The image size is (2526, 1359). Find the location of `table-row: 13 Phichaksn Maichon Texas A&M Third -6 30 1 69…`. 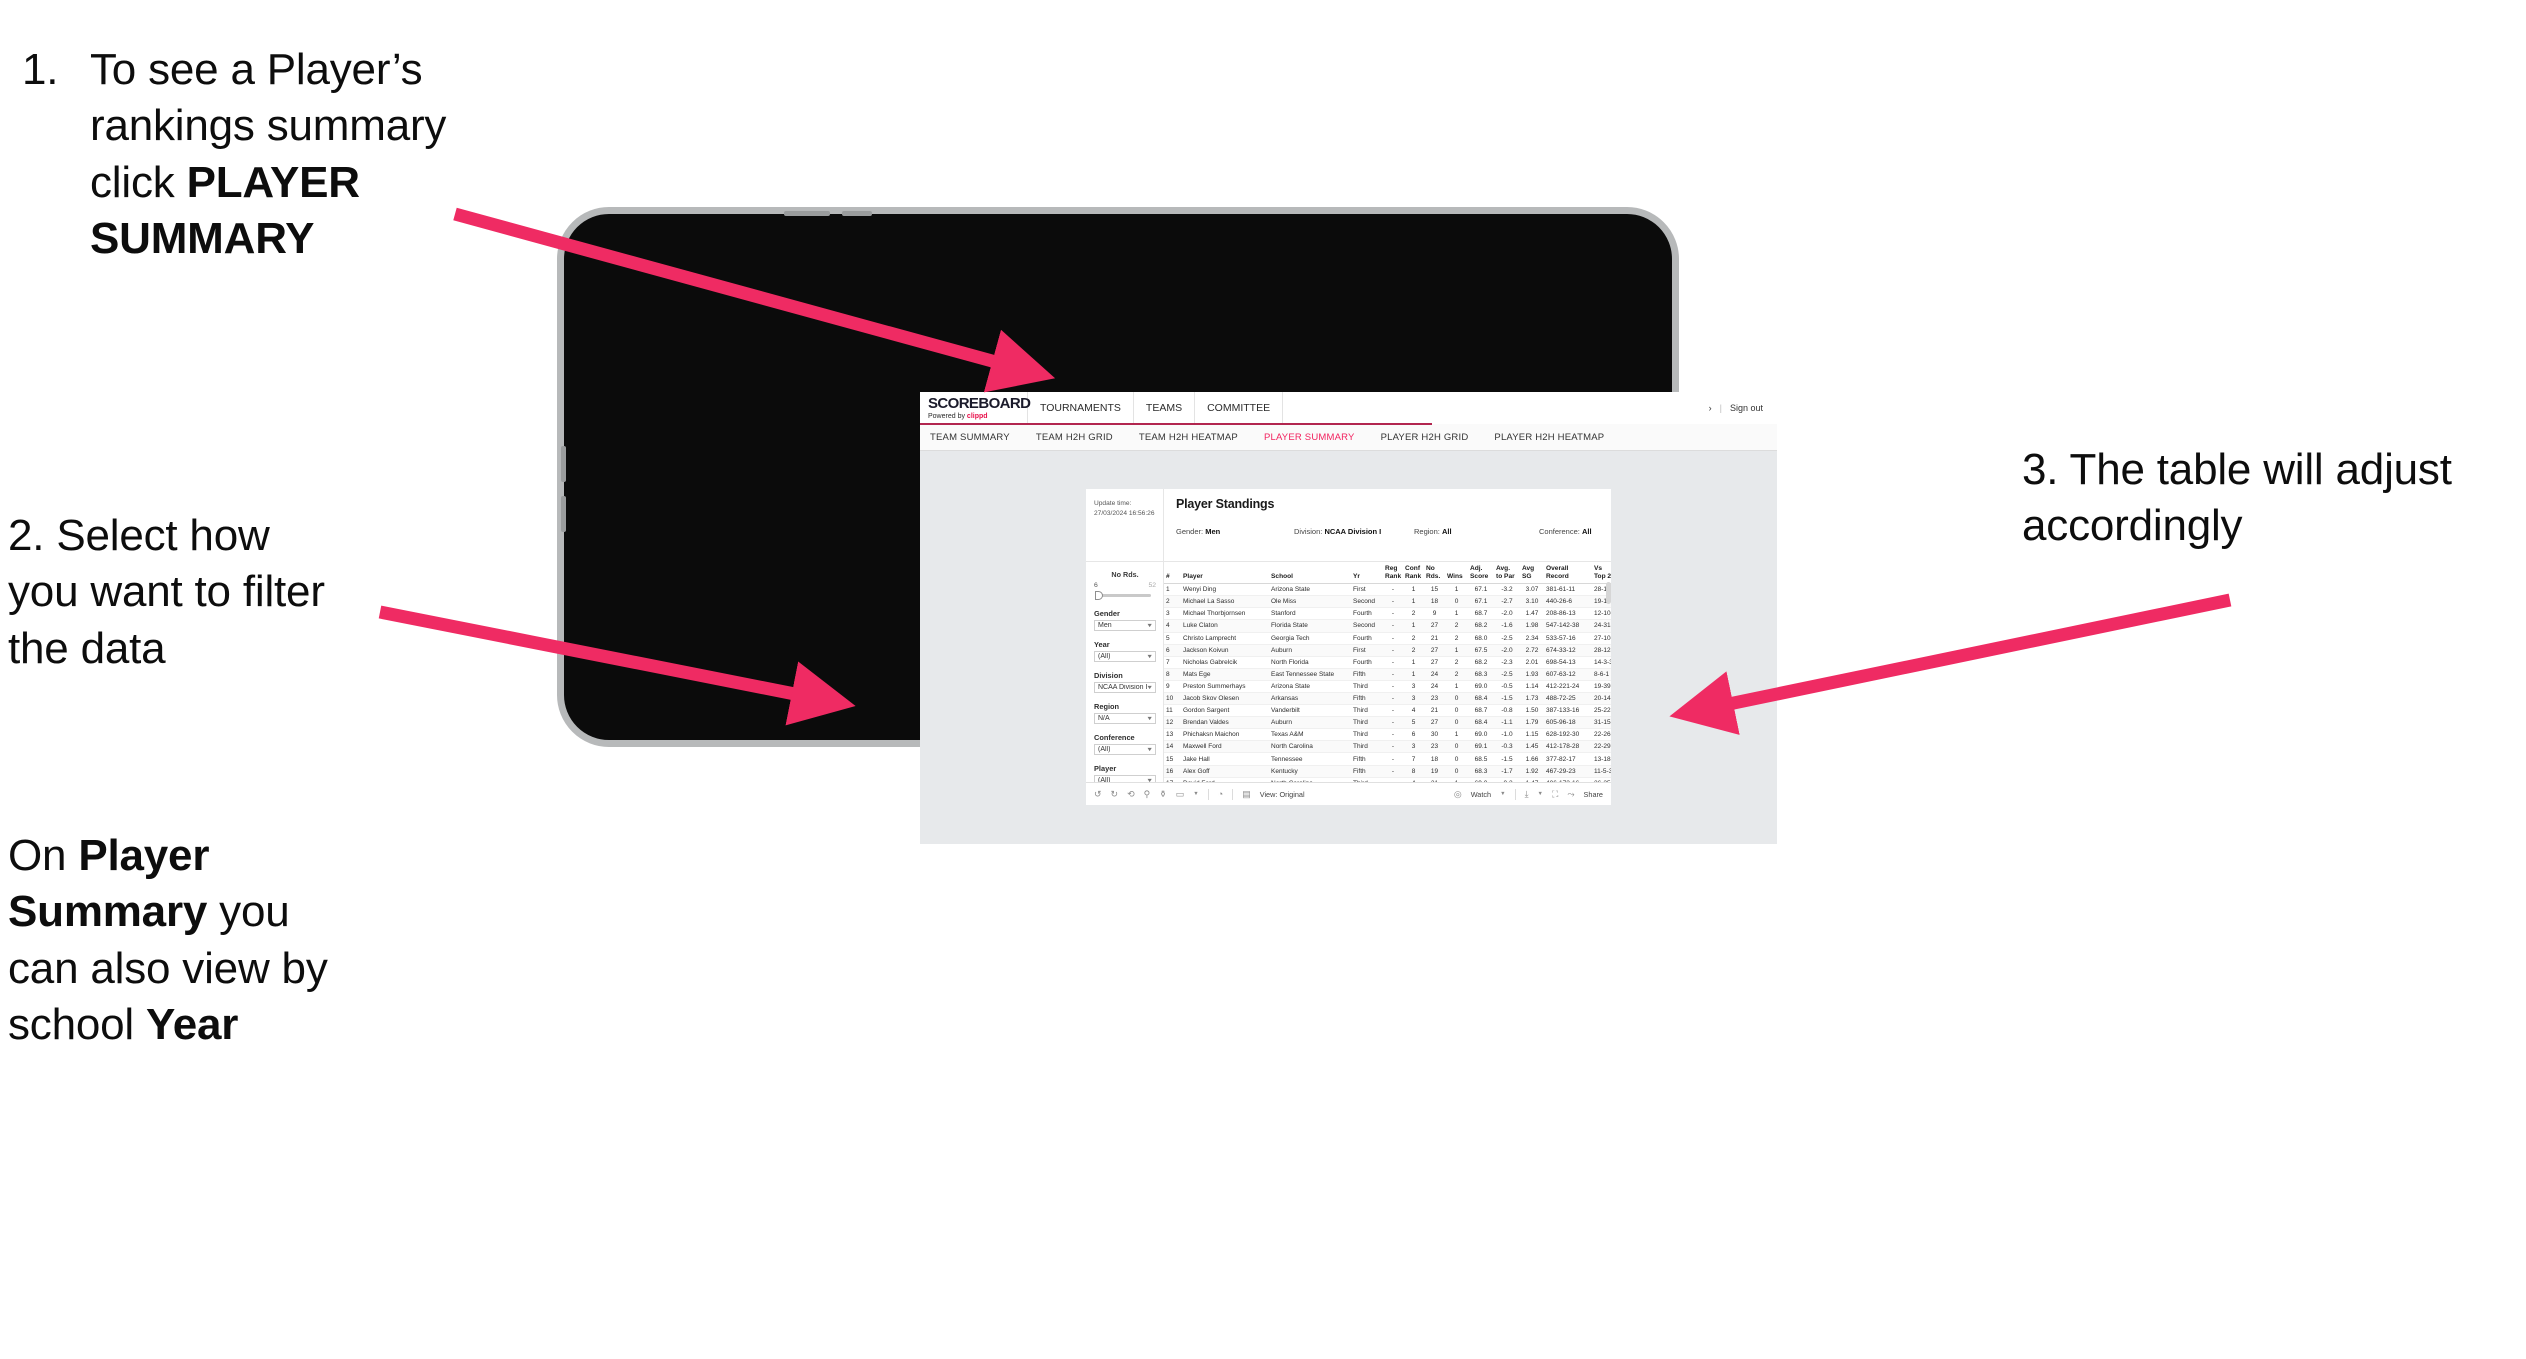

table-row: 13 Phichaksn Maichon Texas A&M Third -6 30 1 69… is located at coordinates (1387, 735).